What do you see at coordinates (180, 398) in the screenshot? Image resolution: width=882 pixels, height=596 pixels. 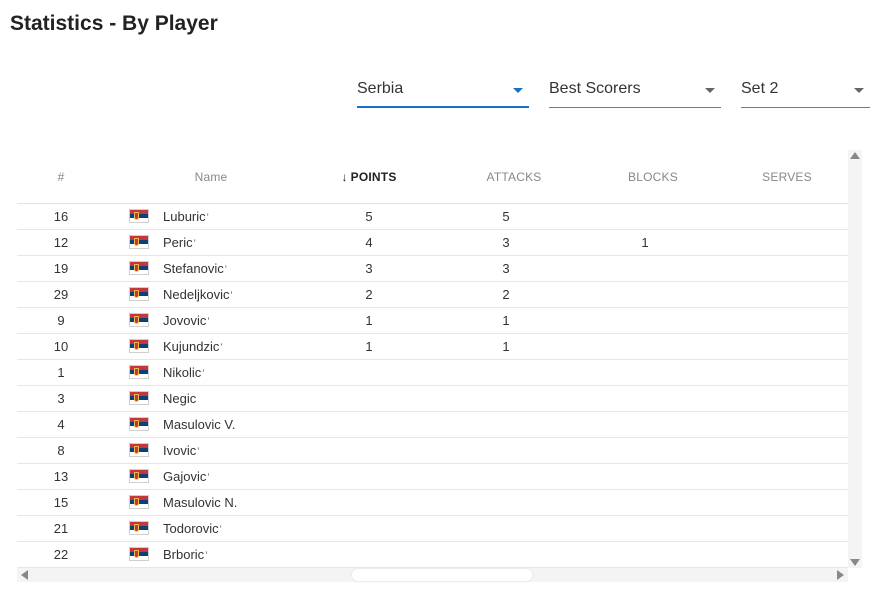 I see `player-name: Negic` at bounding box center [180, 398].